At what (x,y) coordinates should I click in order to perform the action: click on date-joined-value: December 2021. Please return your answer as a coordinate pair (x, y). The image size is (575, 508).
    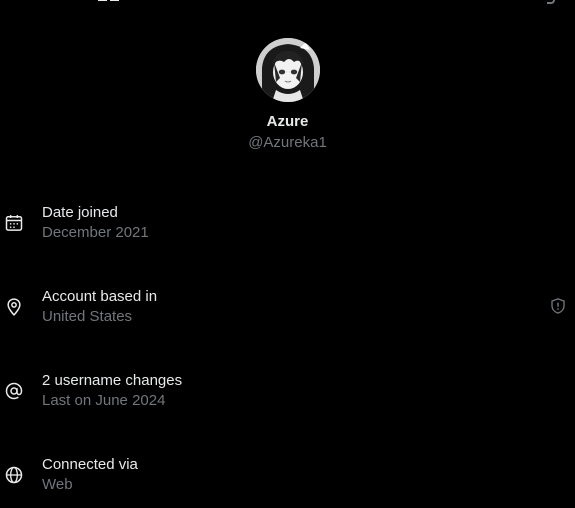
    Looking at the image, I should click on (95, 232).